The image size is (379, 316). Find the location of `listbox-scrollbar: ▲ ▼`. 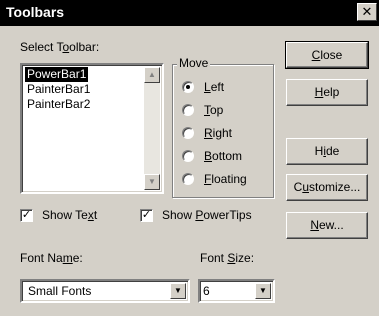

listbox-scrollbar: ▲ ▼ is located at coordinates (152, 128).